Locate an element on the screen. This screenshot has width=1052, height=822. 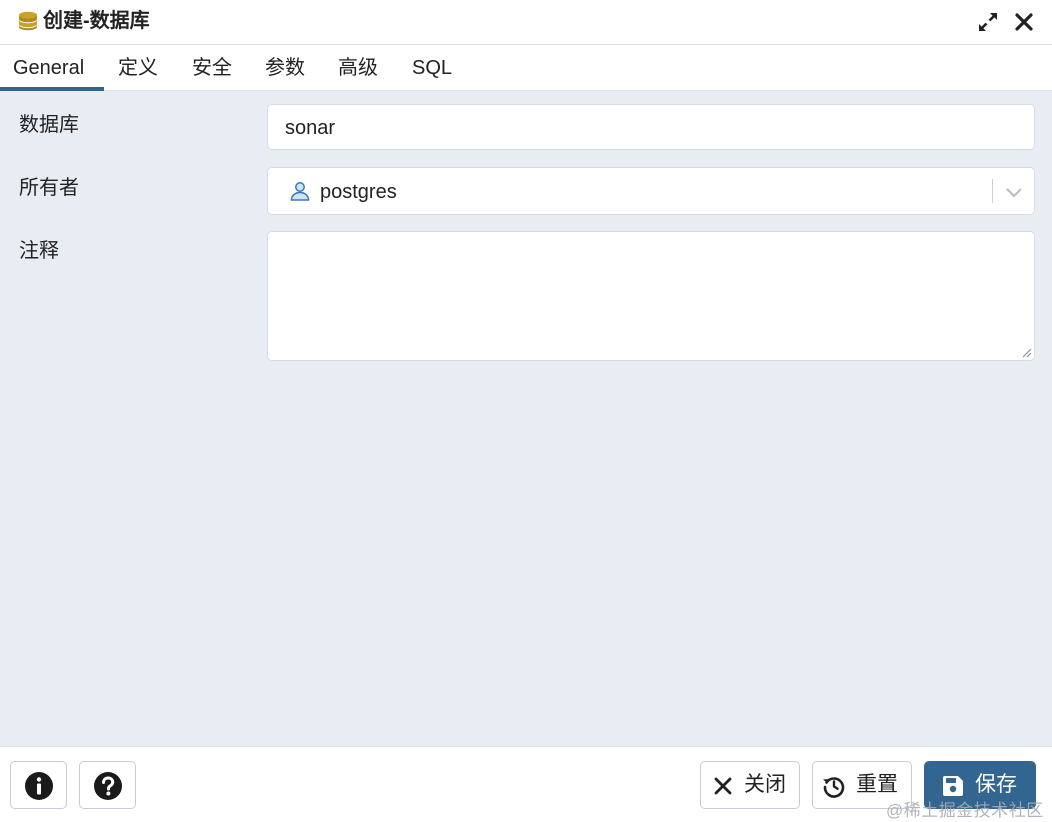
save-button-label: 保存 is located at coordinates (996, 784).